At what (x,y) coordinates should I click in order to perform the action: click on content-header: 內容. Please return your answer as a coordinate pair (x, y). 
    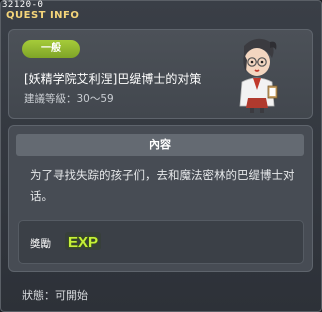
    Looking at the image, I should click on (160, 145).